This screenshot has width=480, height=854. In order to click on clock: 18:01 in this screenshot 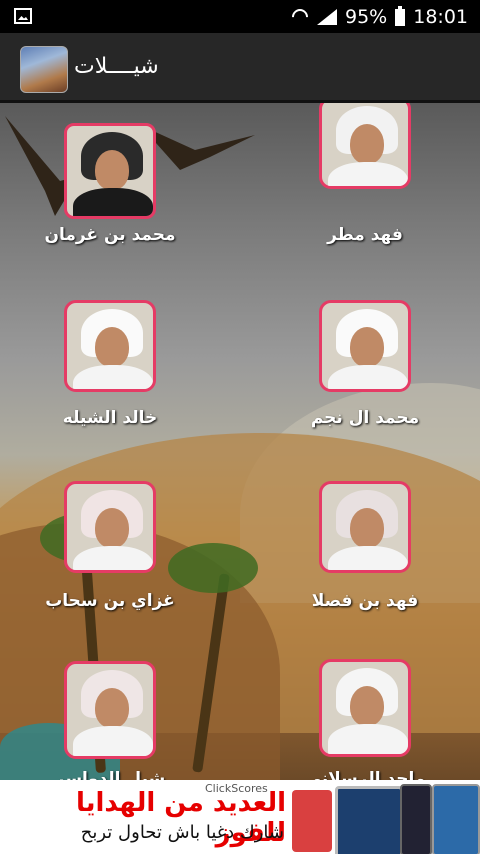, I will do `click(440, 17)`.